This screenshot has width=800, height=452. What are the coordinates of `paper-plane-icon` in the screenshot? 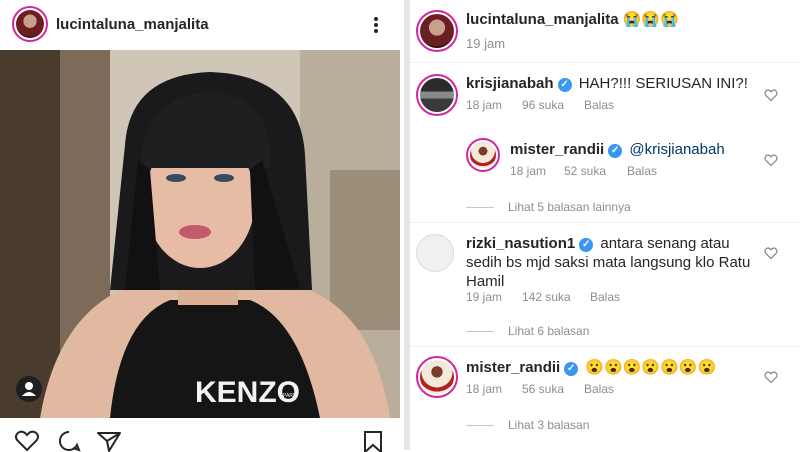 It's located at (109, 441).